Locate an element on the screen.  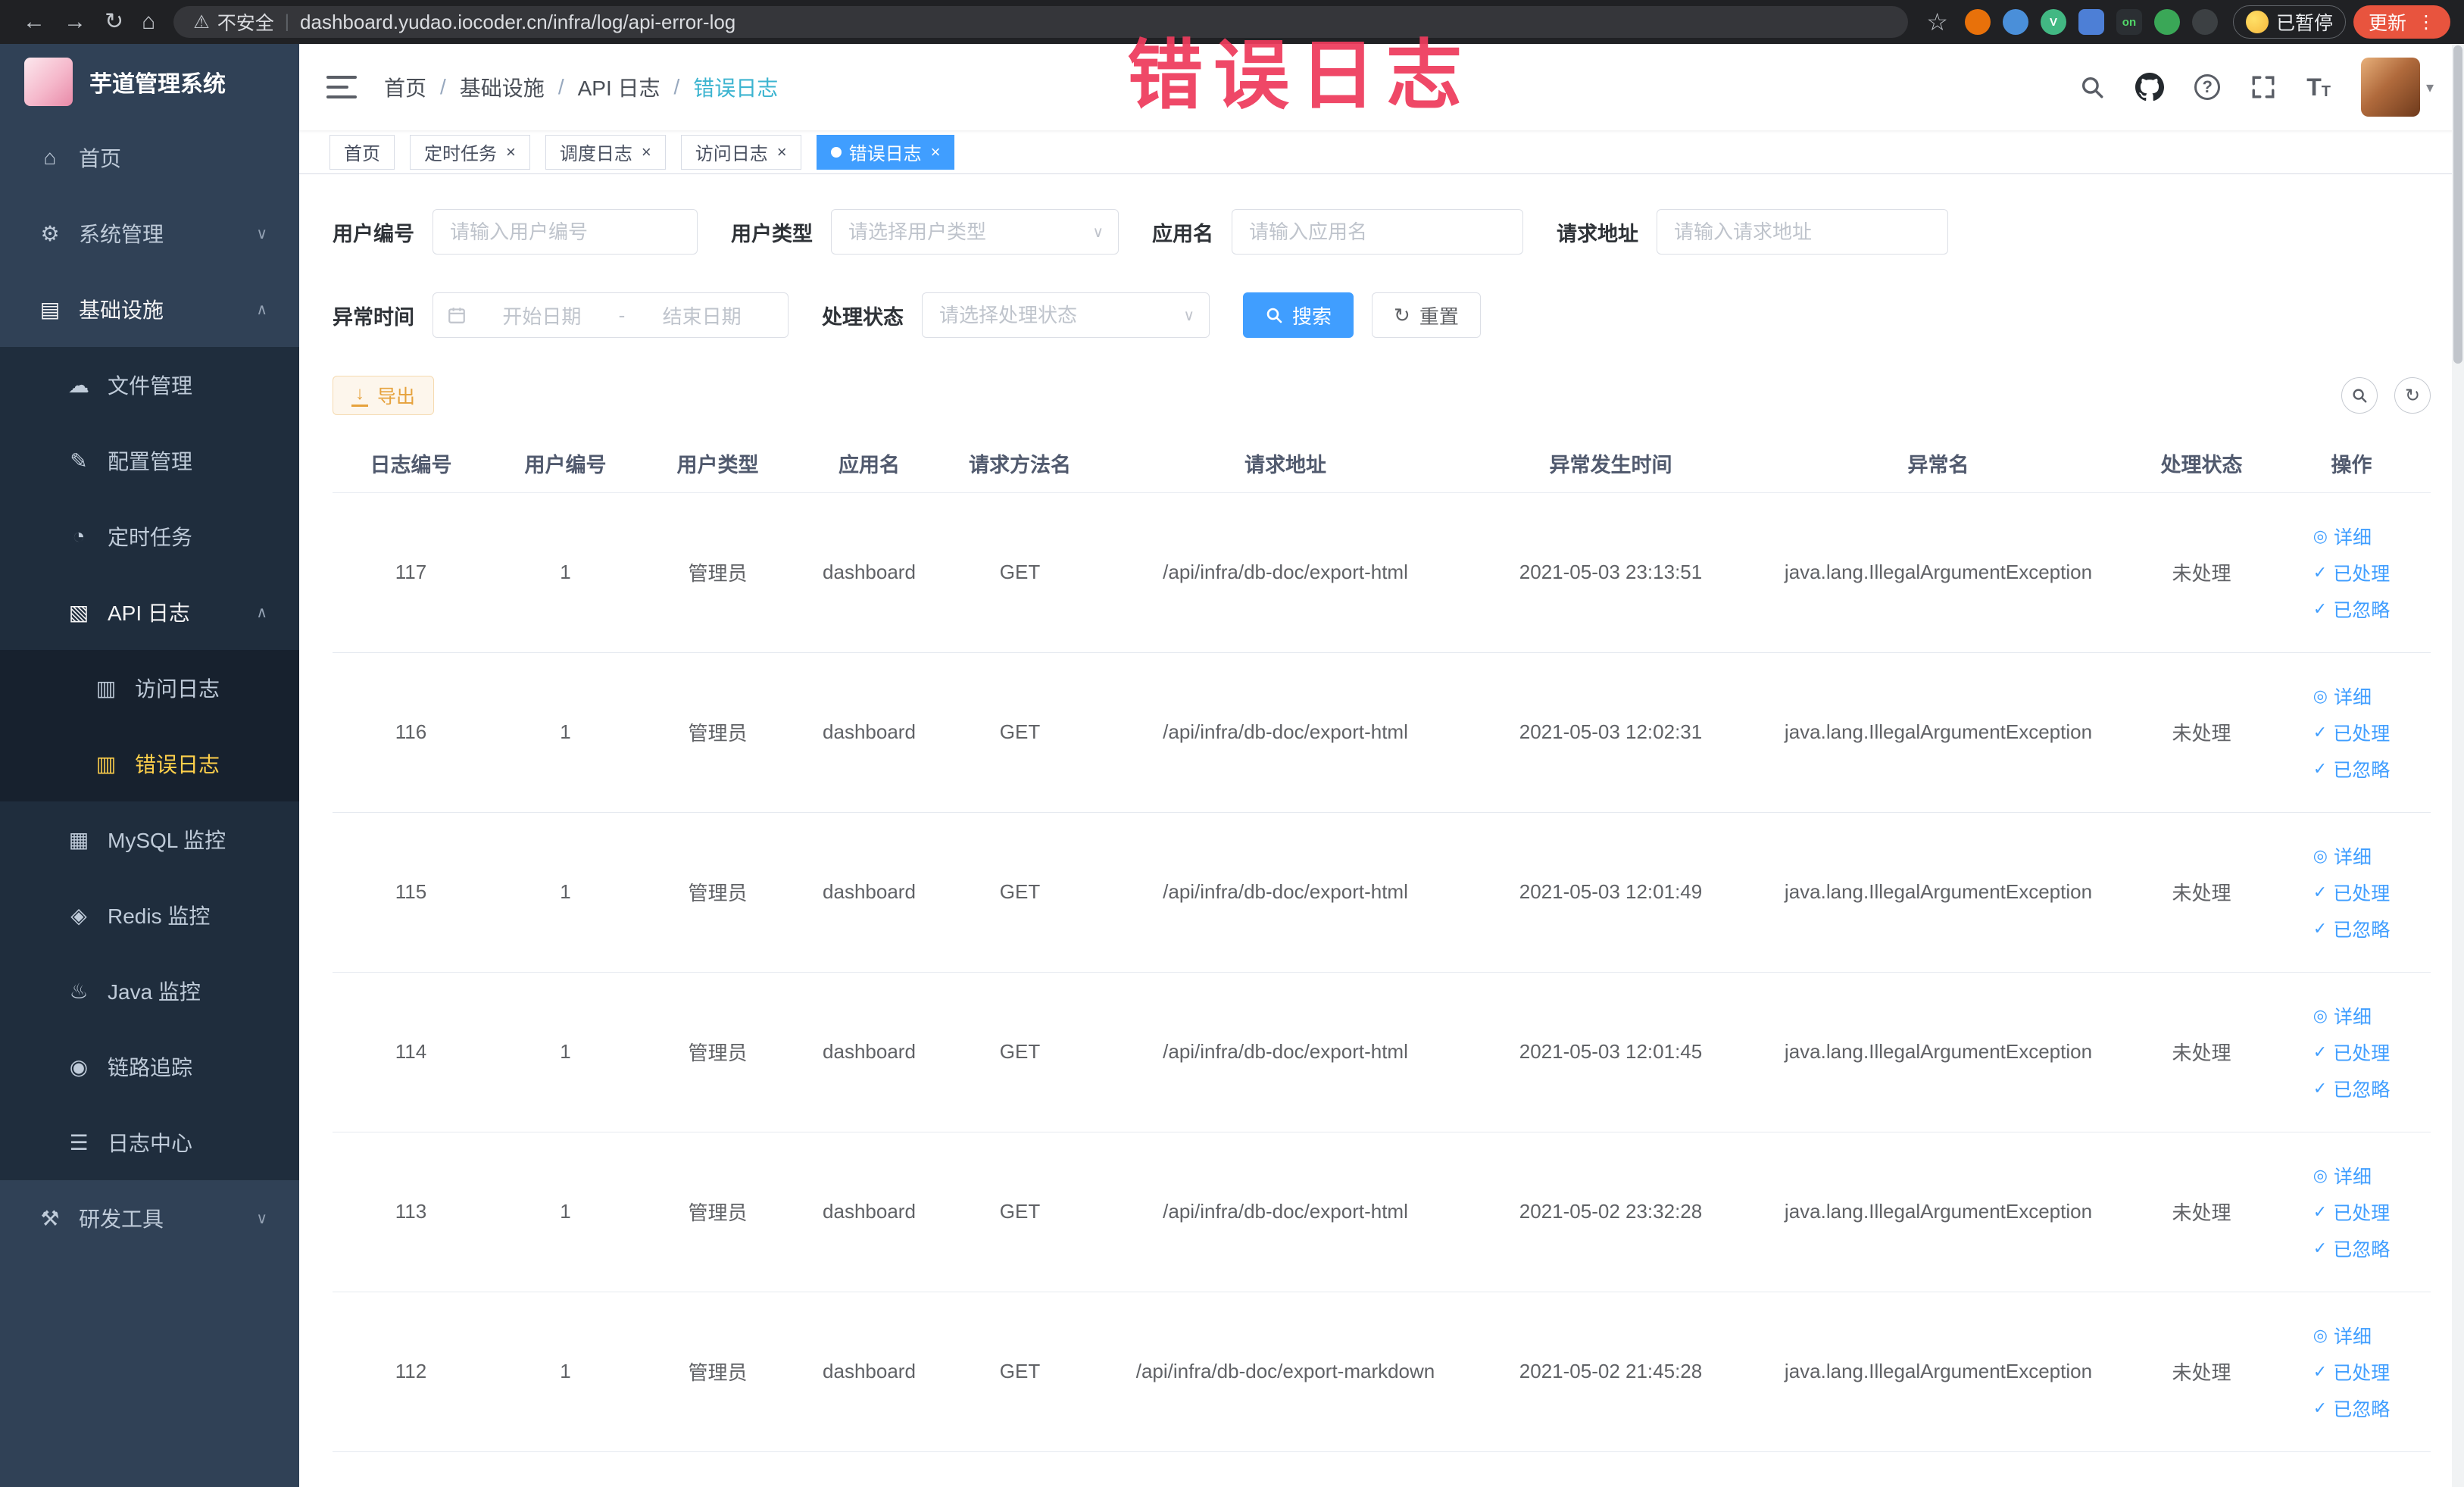
cell-time: 2021-05-02 21:45:28 is located at coordinates (1611, 1372).